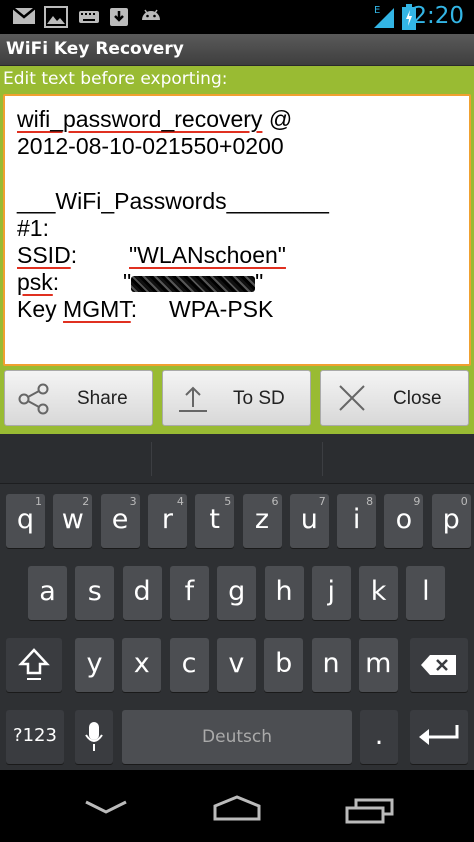  I want to click on enter-key, so click(439, 737).